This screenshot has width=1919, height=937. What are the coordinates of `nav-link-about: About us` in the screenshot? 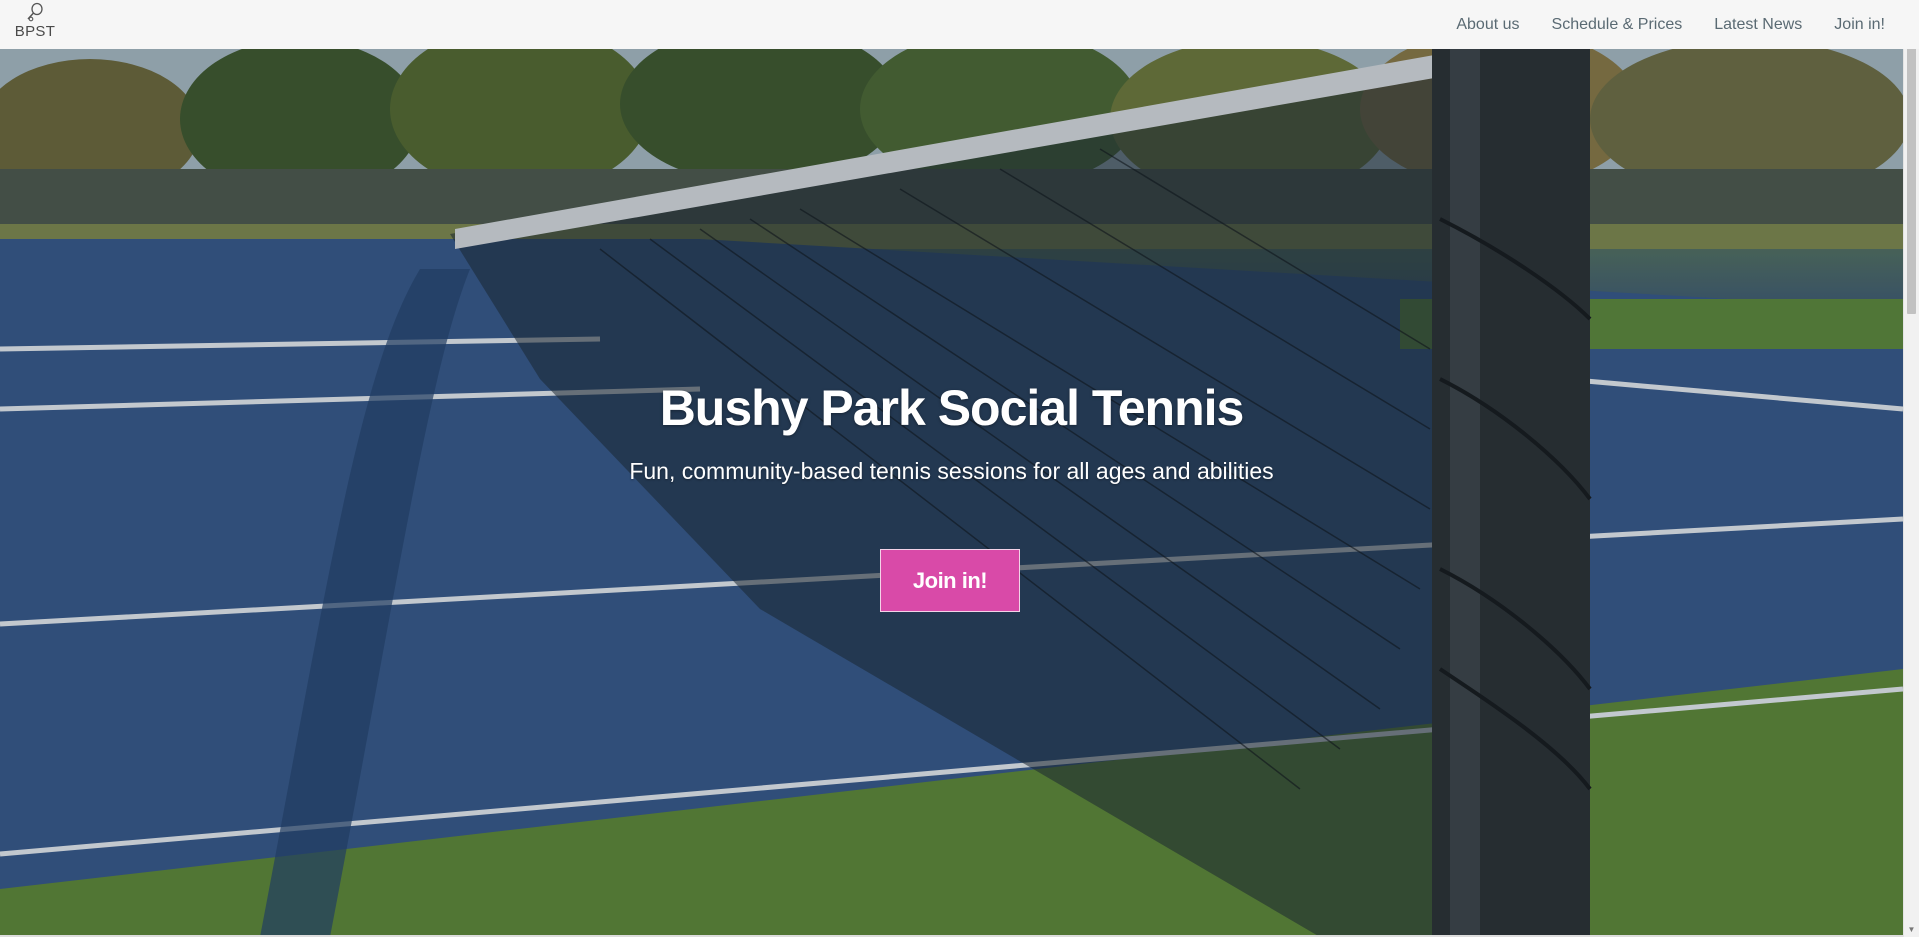 It's located at (1487, 25).